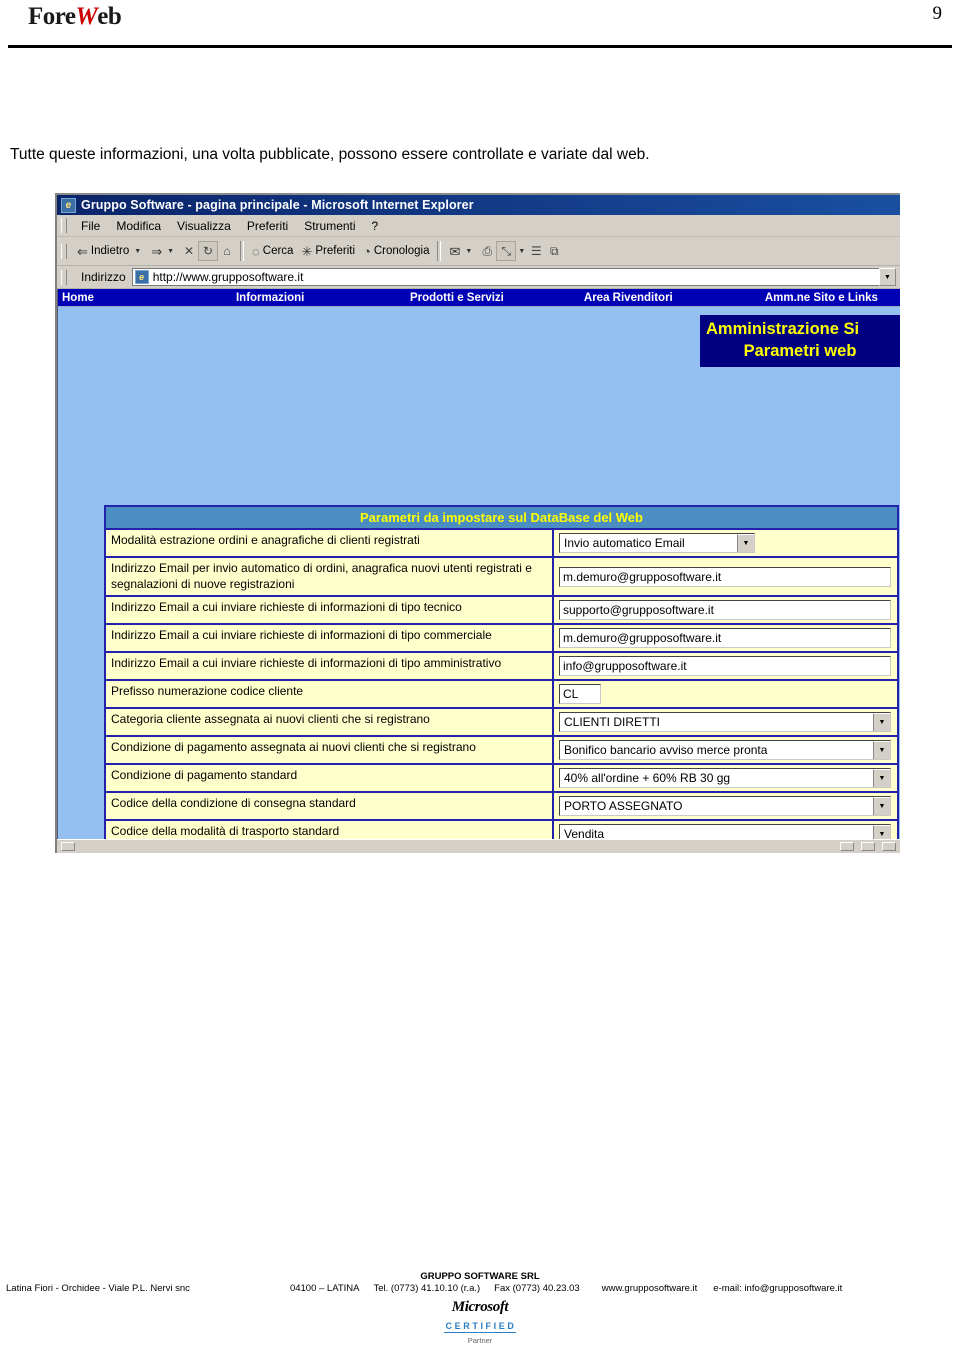 This screenshot has height=1345, width=960. I want to click on history-button: ◔ Cronologia, so click(396, 251).